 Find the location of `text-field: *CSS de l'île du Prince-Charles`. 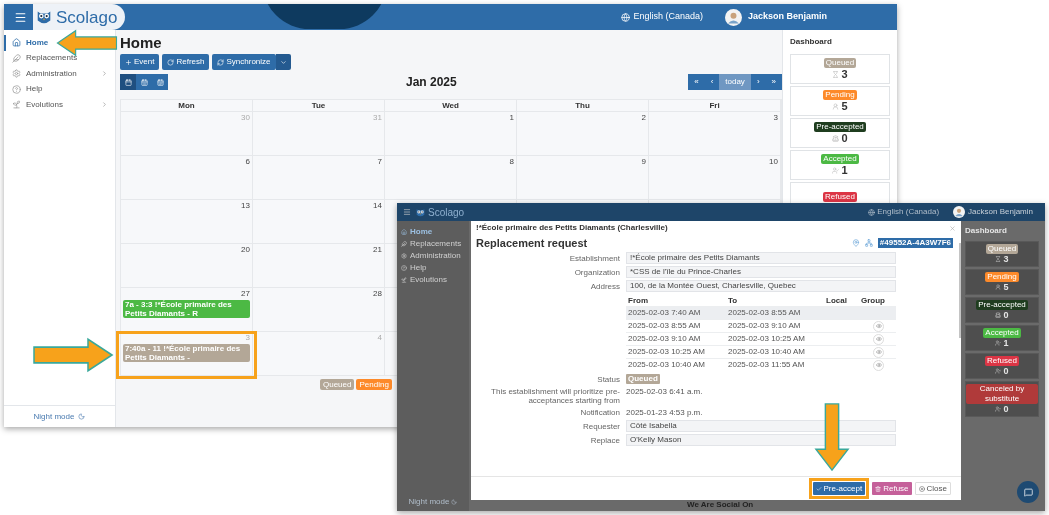

text-field: *CSS de l'île du Prince-Charles is located at coordinates (761, 272).